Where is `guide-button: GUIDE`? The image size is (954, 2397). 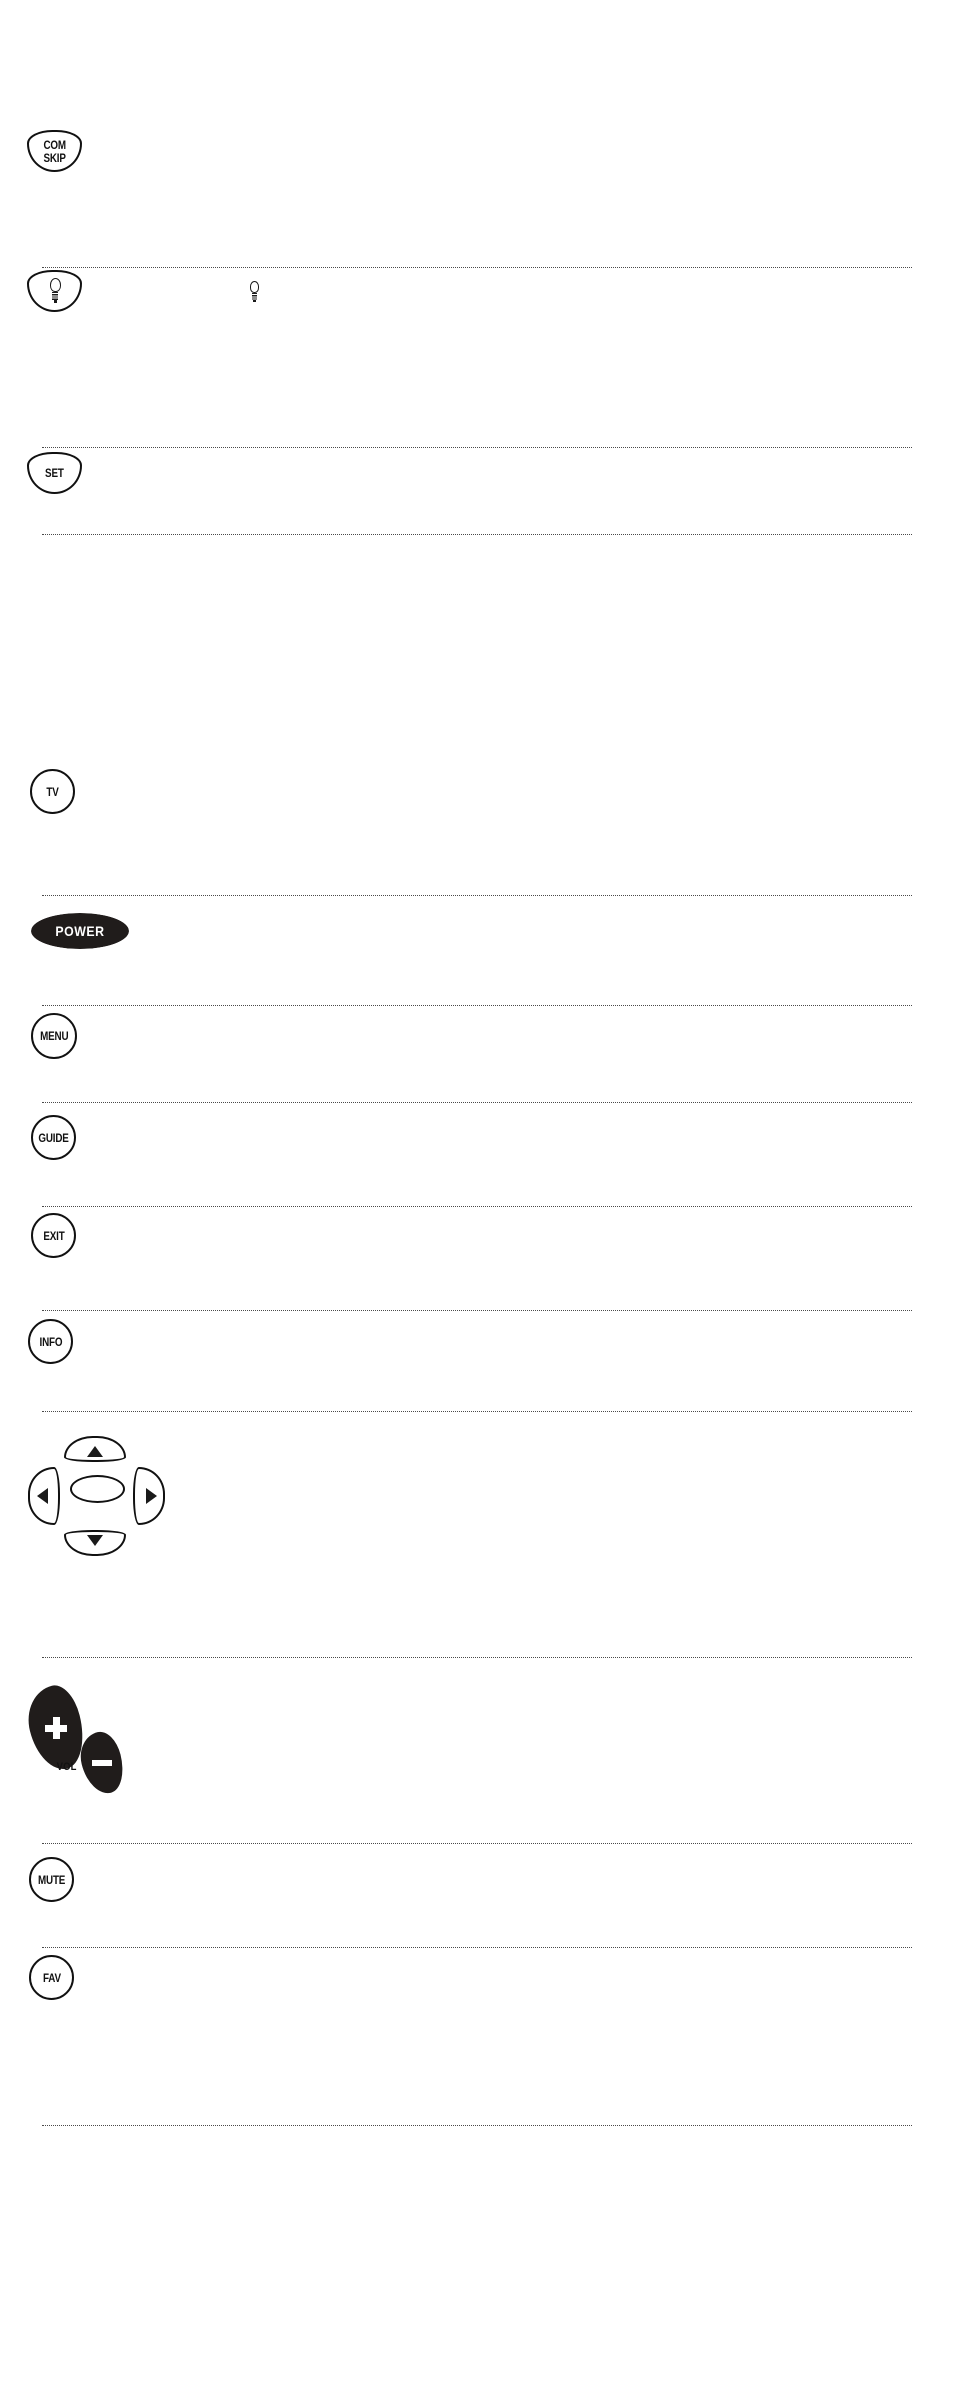
guide-button: GUIDE is located at coordinates (53, 1137).